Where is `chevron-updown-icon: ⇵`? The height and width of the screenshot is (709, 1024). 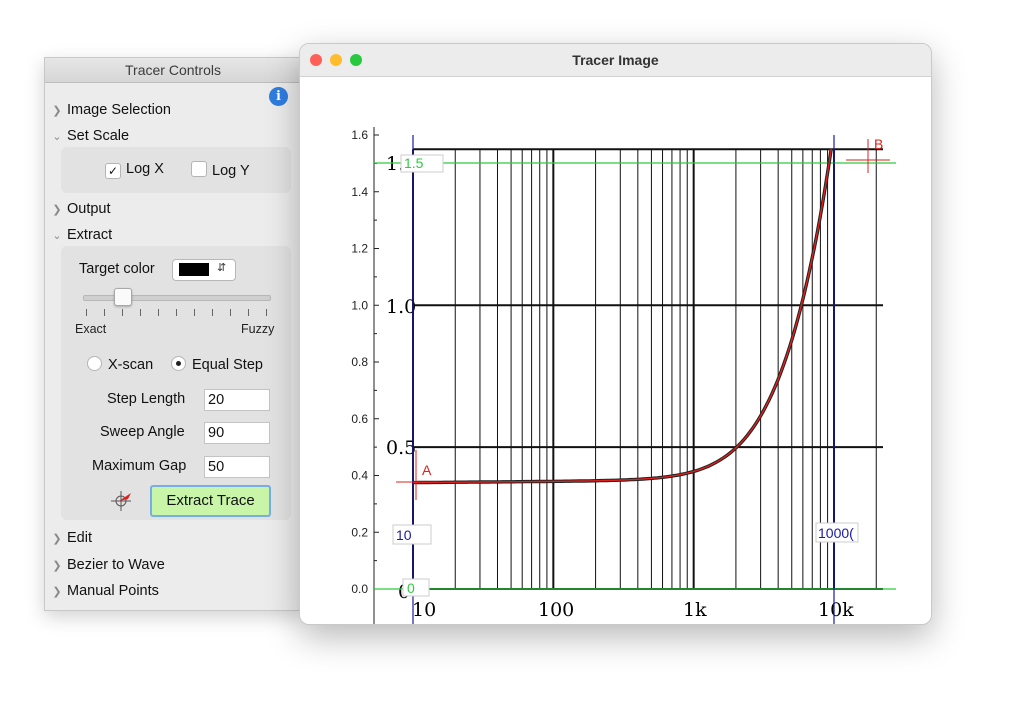
chevron-updown-icon: ⇵ is located at coordinates (222, 268).